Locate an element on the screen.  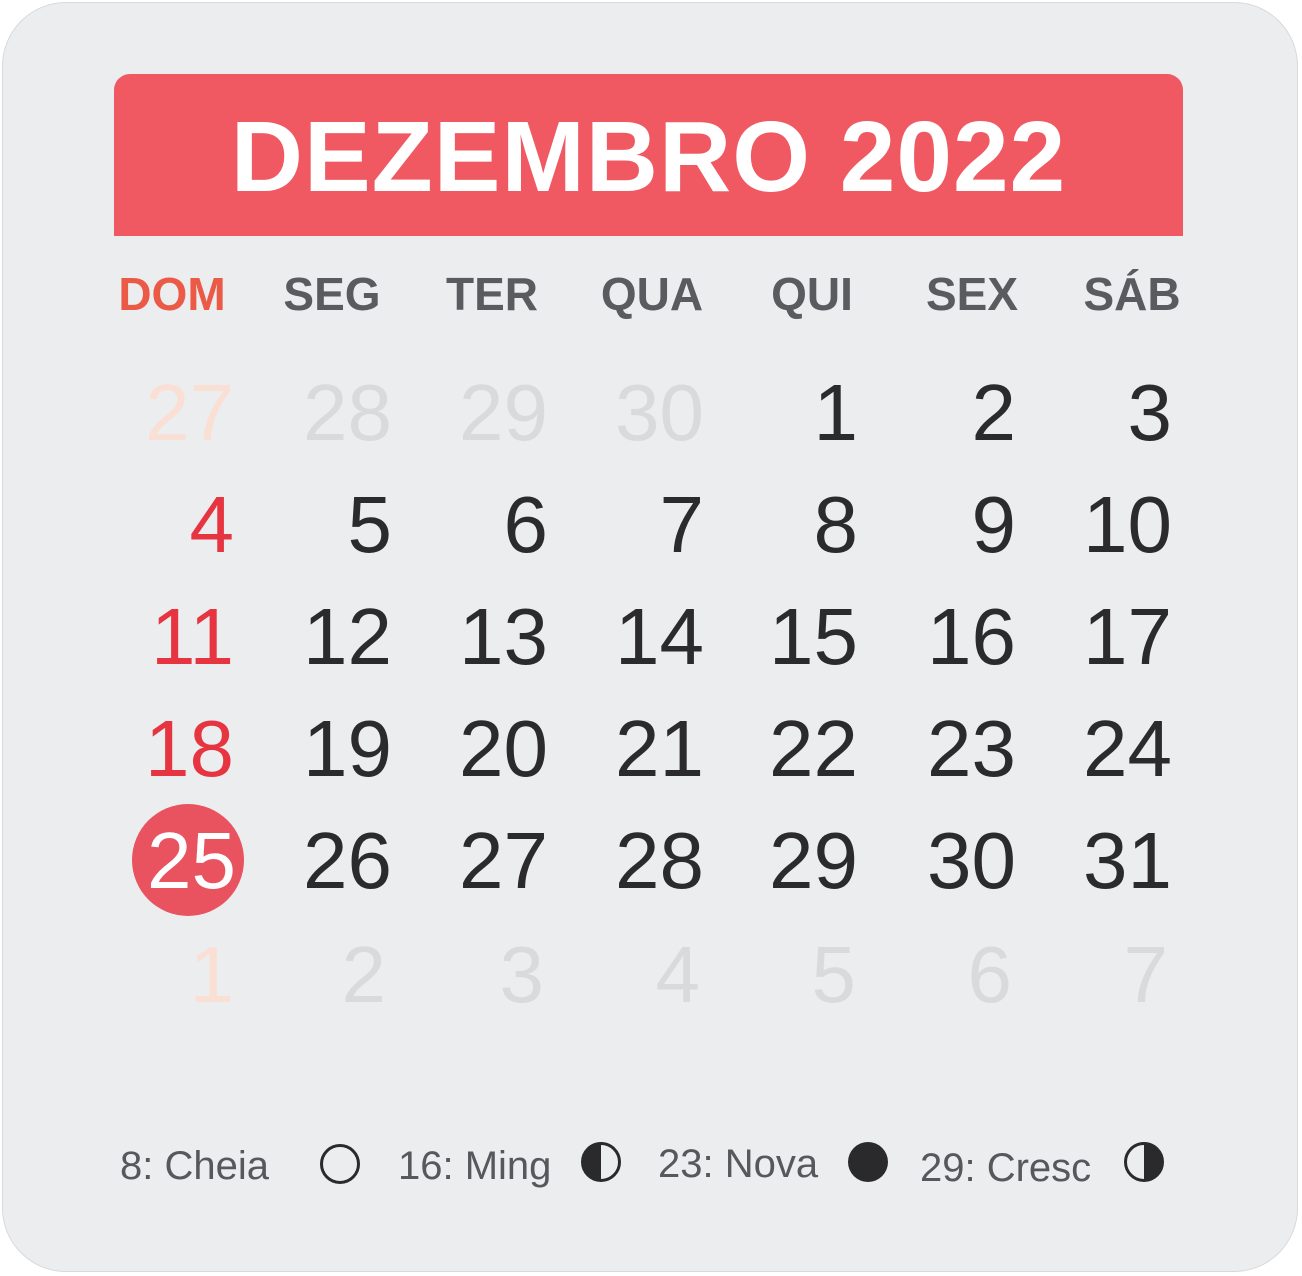
moon-phase-legend: 8: Cheia 16: Ming 23: Nova 29: Cresc is located at coordinates (651, 1168).